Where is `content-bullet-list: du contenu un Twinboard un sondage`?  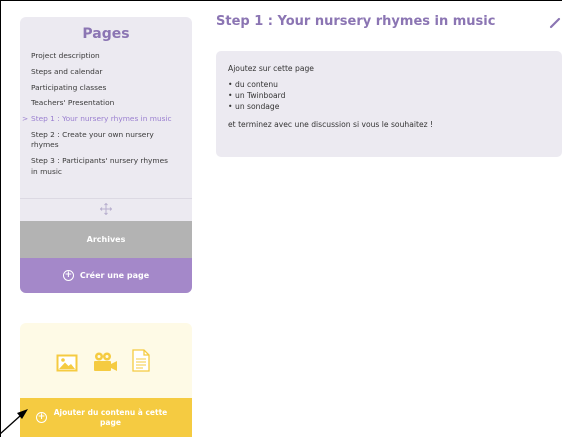
content-bullet-list: du contenu un Twinboard un sondage is located at coordinates (395, 95).